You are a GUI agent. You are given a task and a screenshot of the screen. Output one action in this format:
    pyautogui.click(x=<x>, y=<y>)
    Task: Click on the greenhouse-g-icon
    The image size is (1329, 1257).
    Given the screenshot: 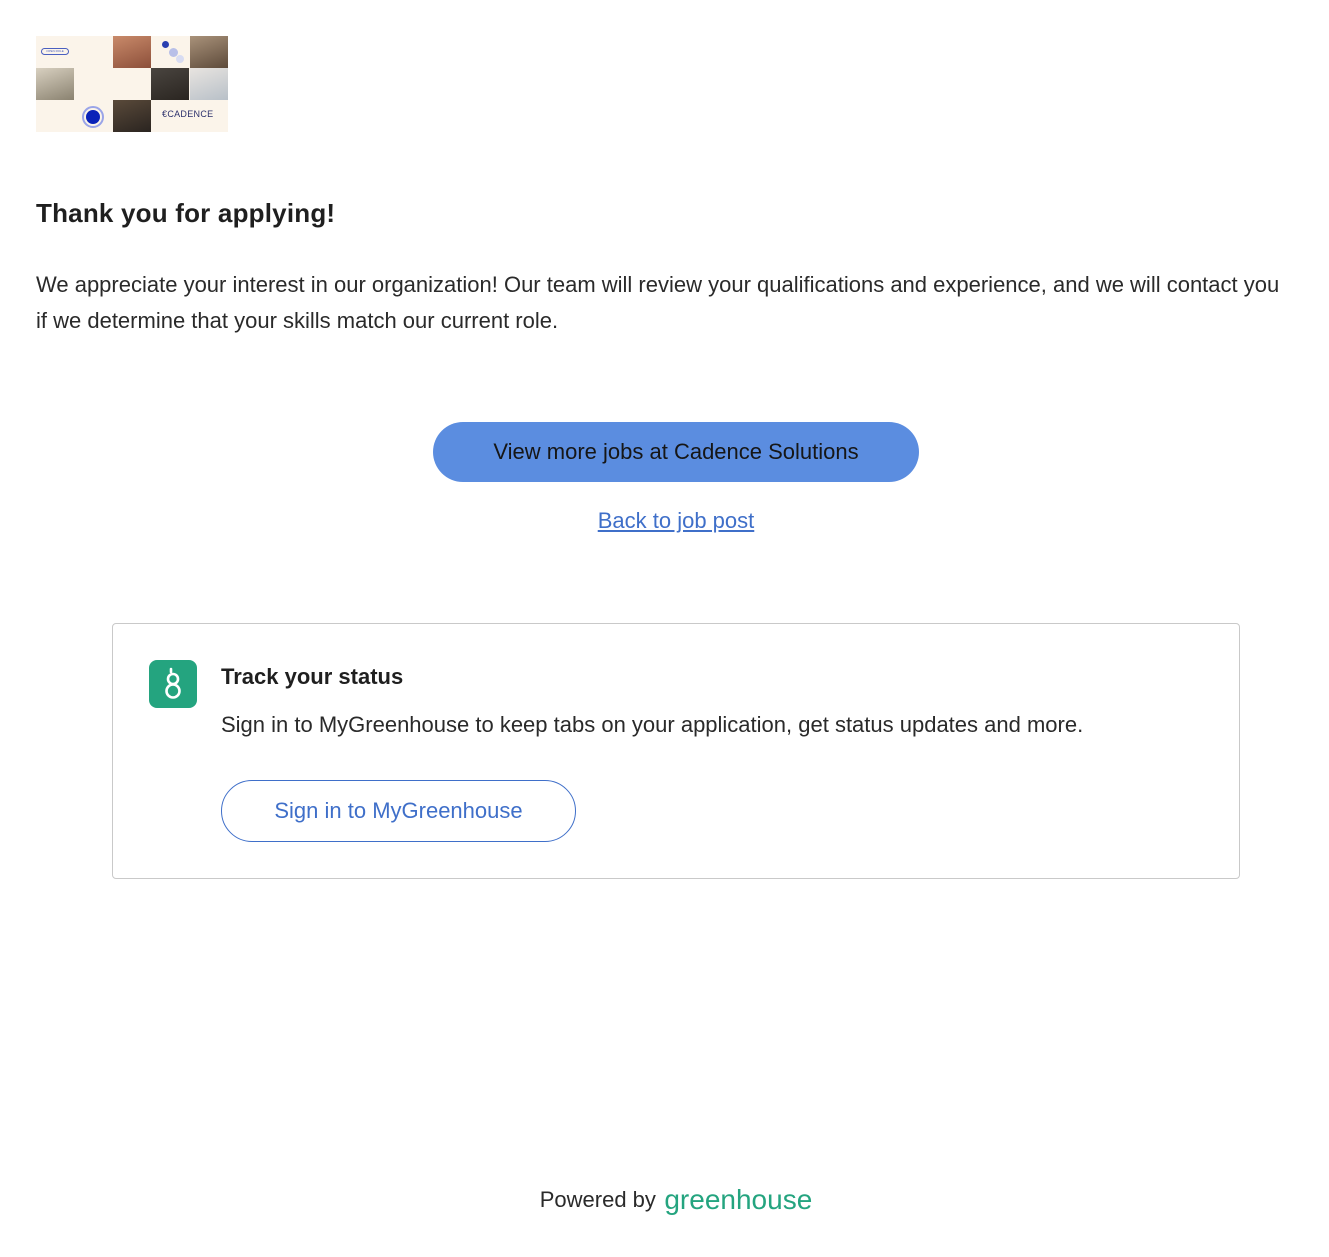 What is the action you would take?
    pyautogui.click(x=173, y=684)
    